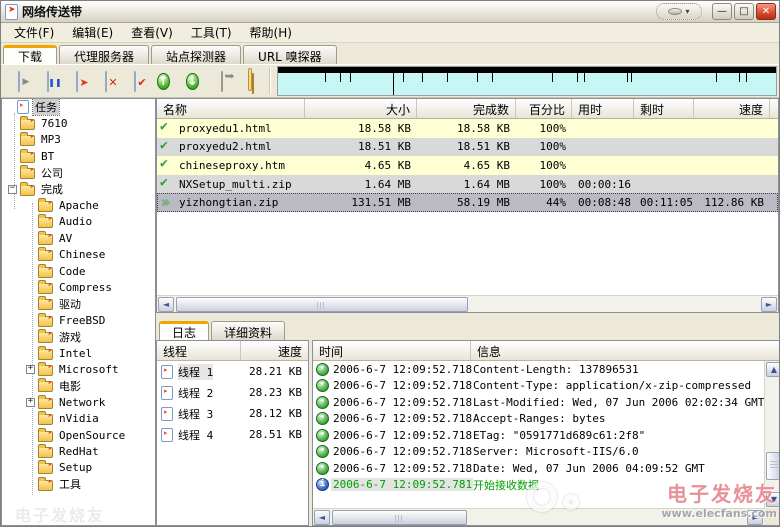  I want to click on tree-item: 7610, so click(78, 123).